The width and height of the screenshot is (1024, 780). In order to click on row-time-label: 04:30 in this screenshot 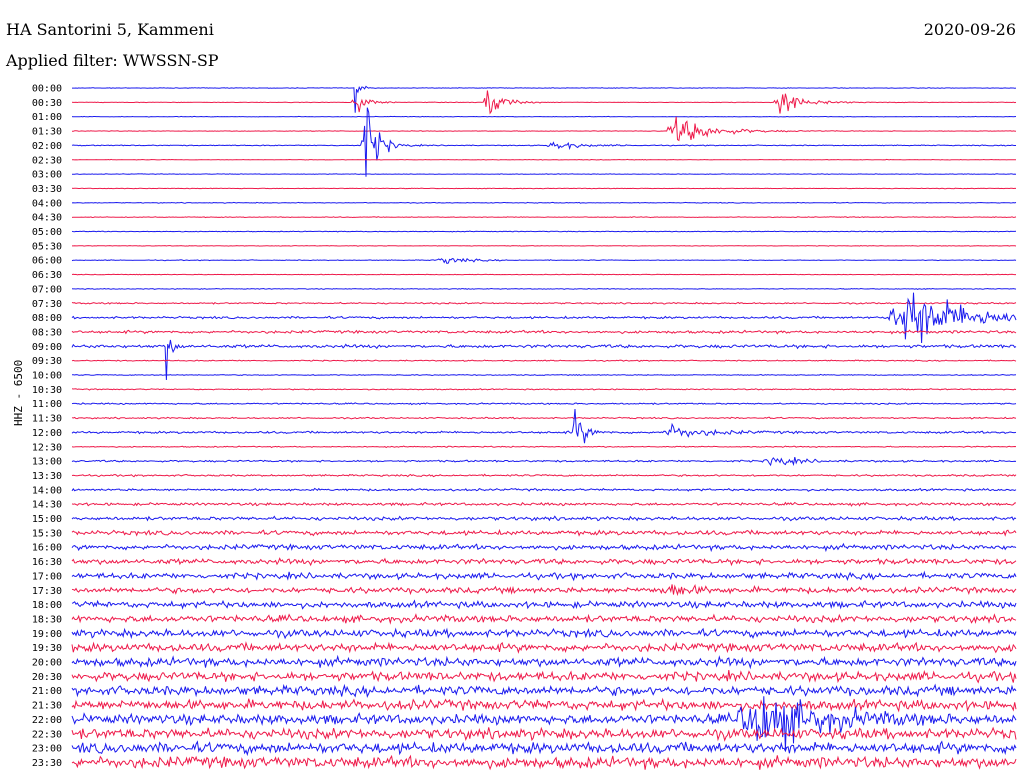, I will do `click(47, 218)`.